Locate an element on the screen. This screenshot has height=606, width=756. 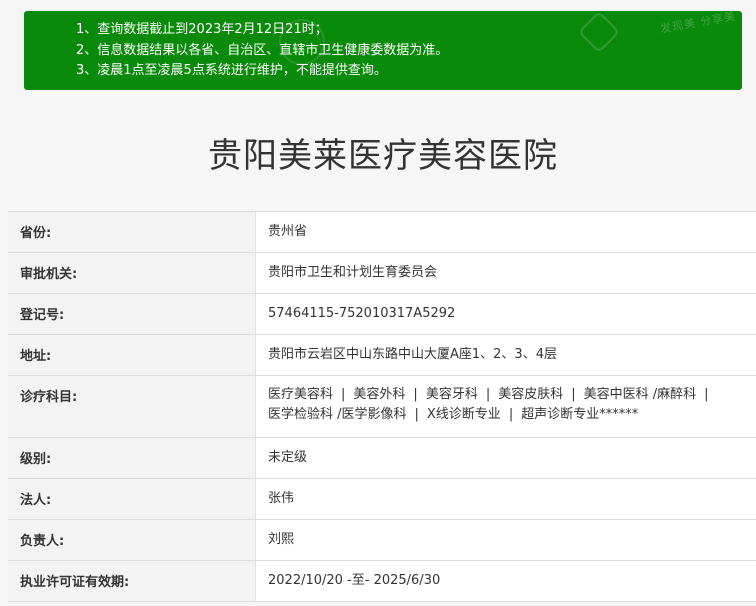
department-item: 美容皮肤科 is located at coordinates (531, 394).